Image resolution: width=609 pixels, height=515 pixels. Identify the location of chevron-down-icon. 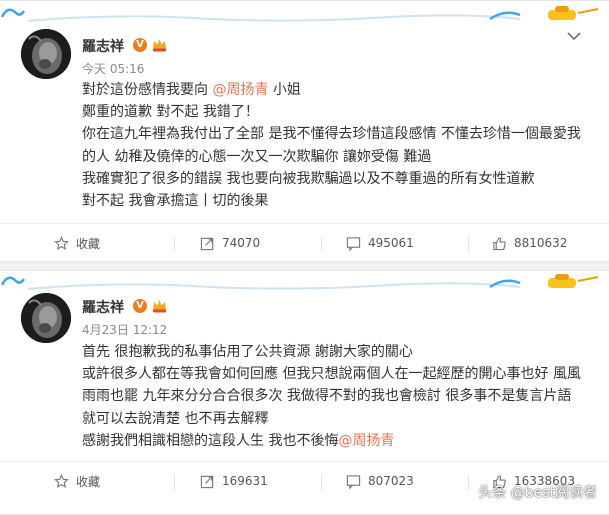
(574, 36).